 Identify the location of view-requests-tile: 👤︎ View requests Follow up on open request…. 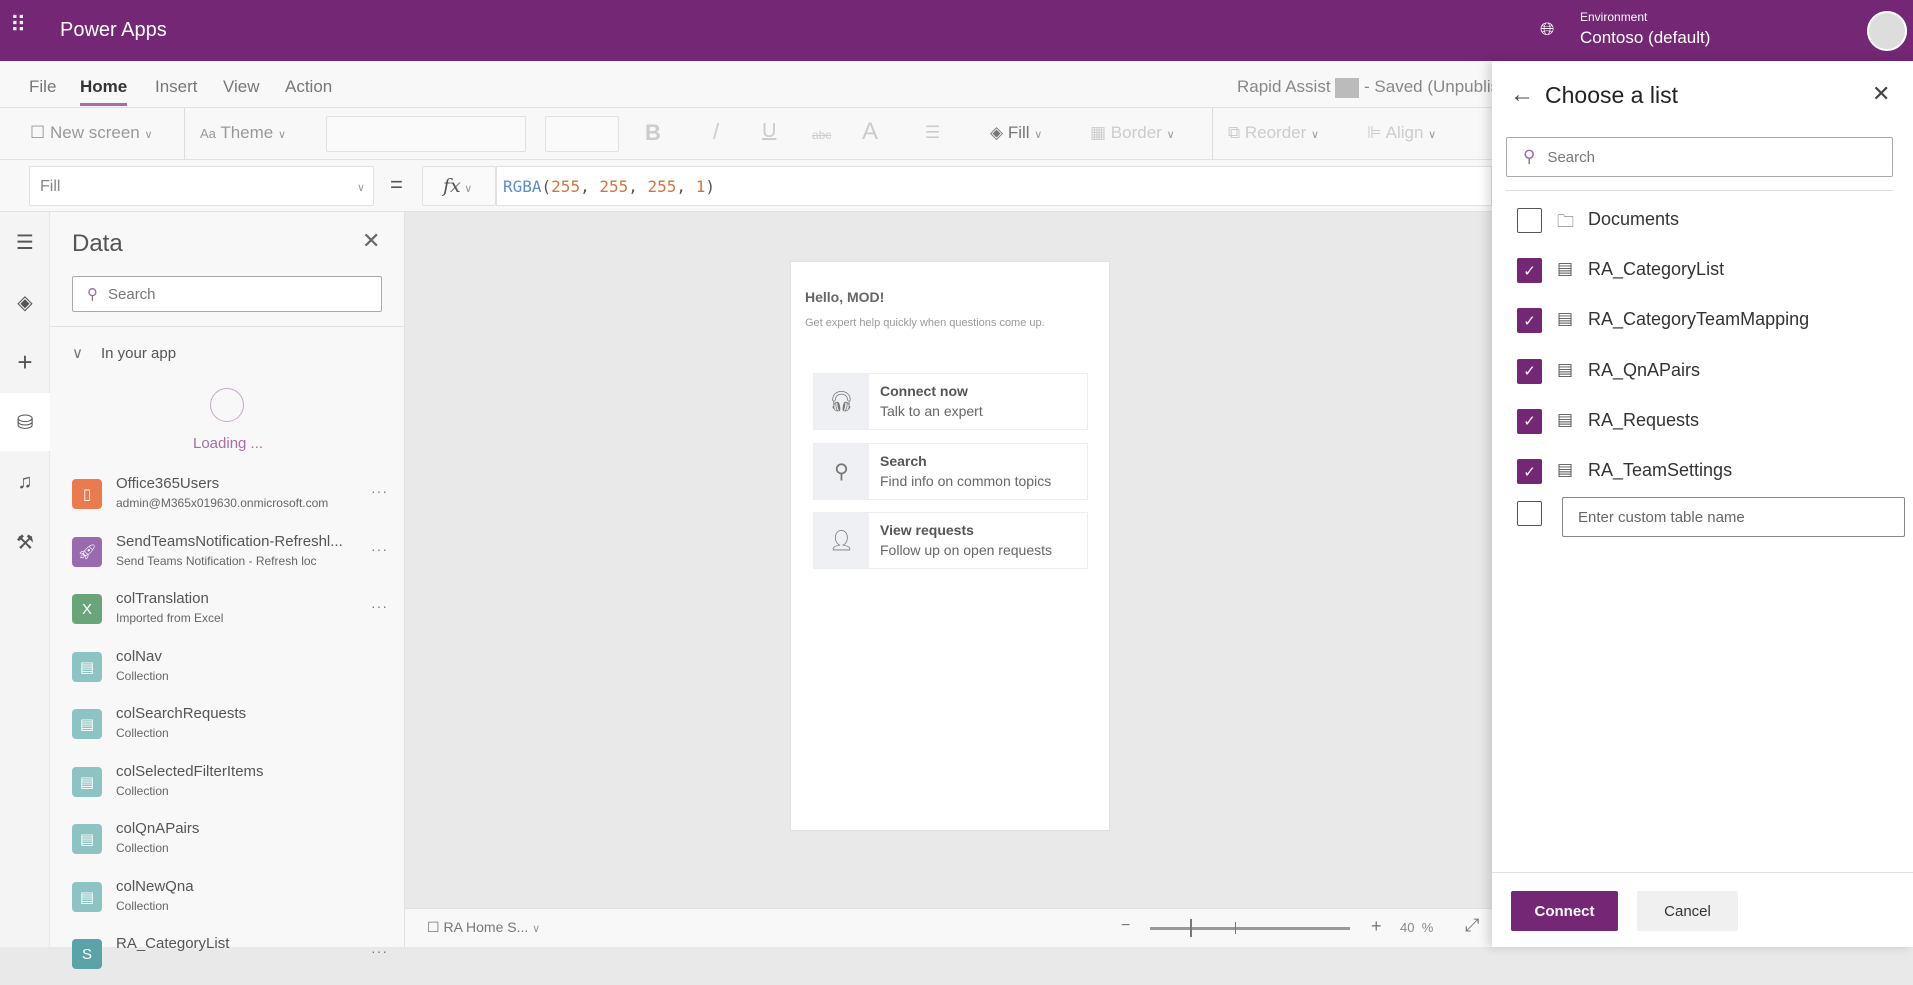
(950, 540).